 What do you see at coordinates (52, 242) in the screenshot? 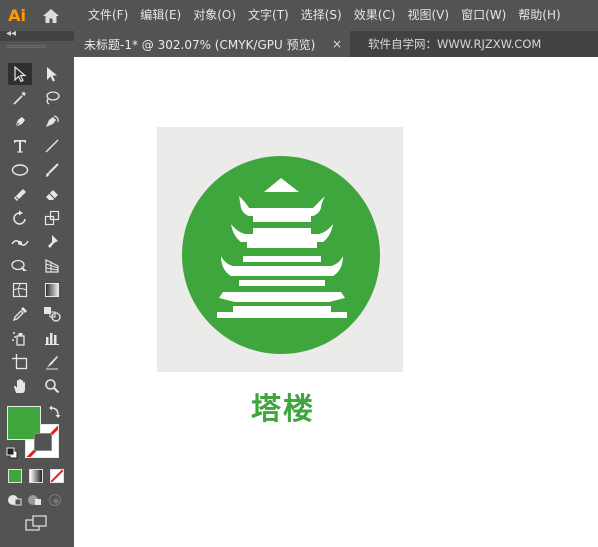
I see `puppet-warp-tool-icon` at bounding box center [52, 242].